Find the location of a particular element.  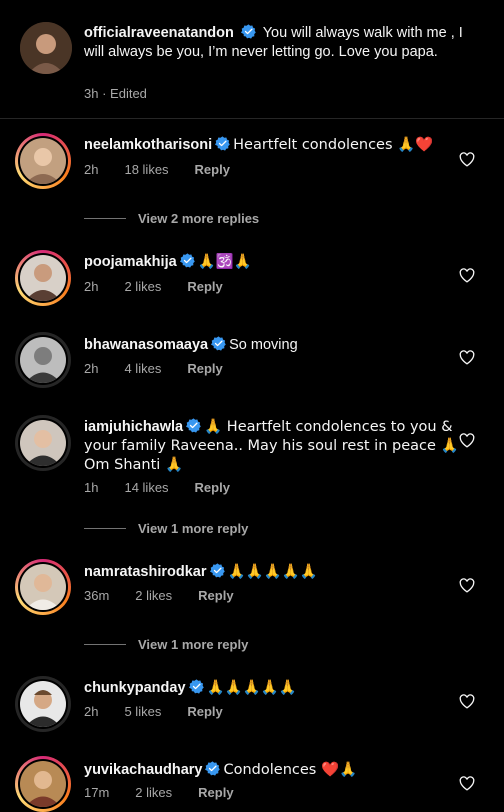

comment-likes: 18 likes is located at coordinates (146, 169).